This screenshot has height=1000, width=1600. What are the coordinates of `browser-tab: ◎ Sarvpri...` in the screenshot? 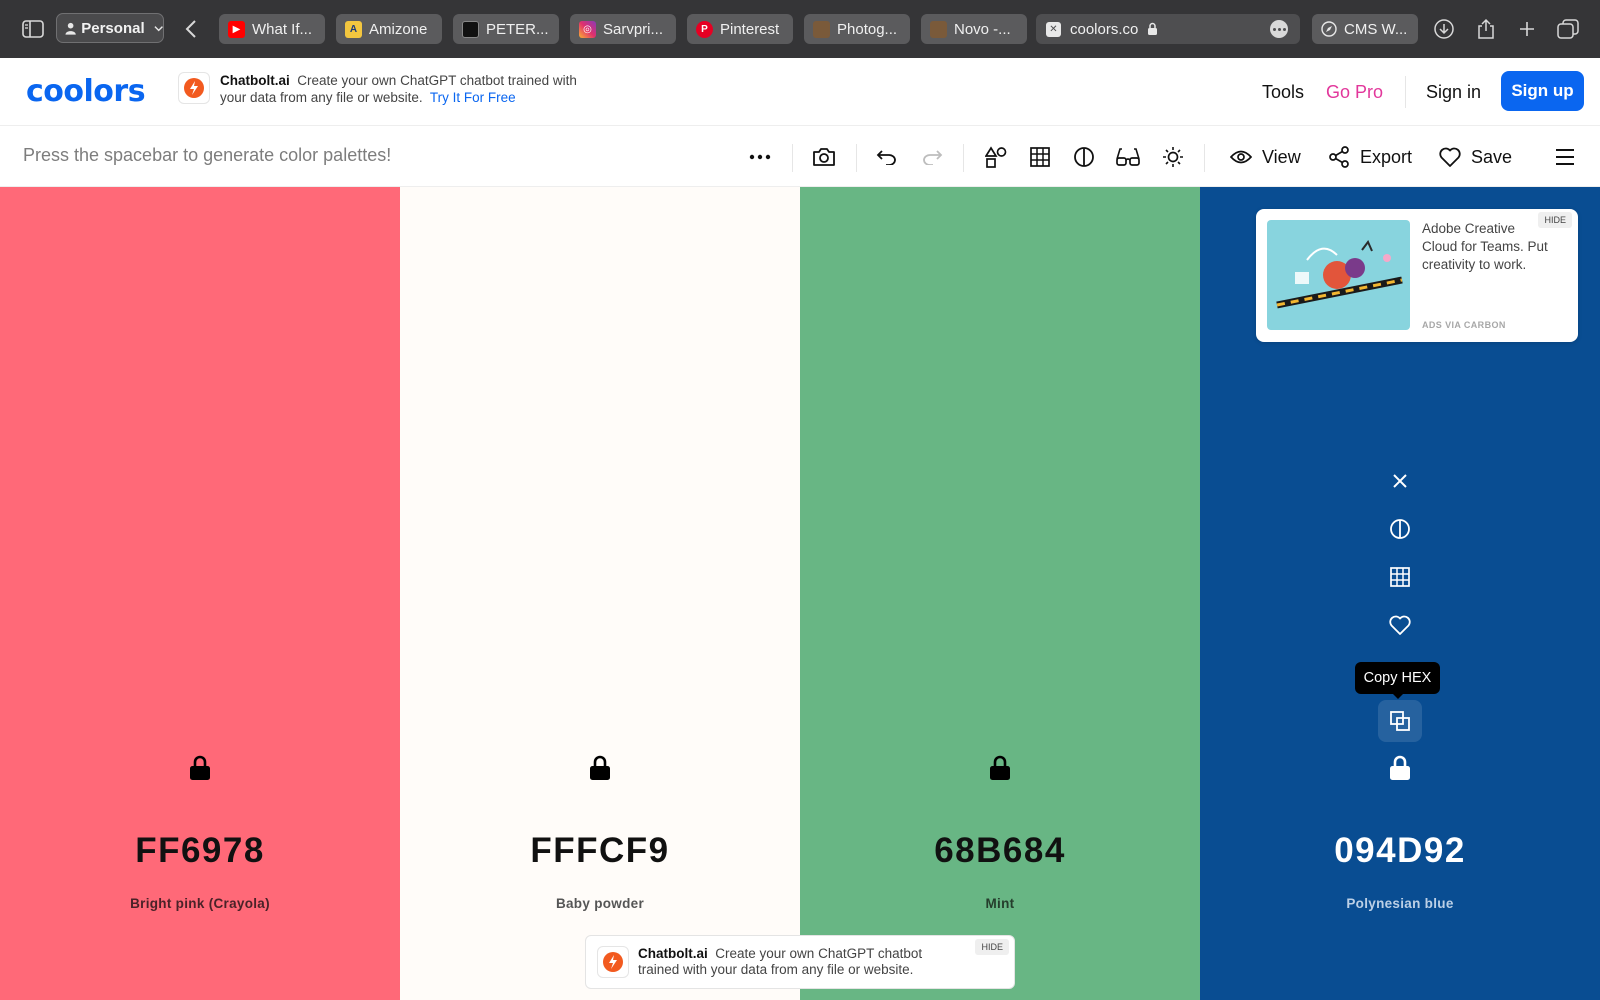 It's located at (623, 29).